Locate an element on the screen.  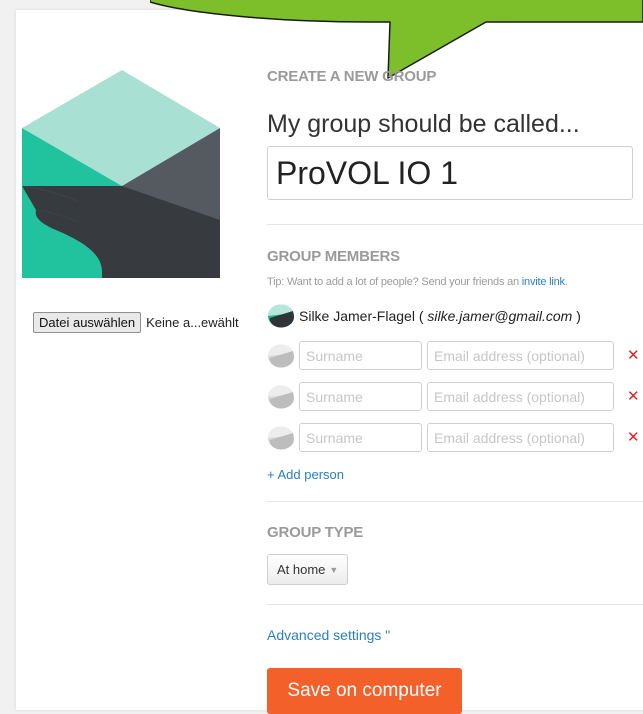
app-logo is located at coordinates (121, 174).